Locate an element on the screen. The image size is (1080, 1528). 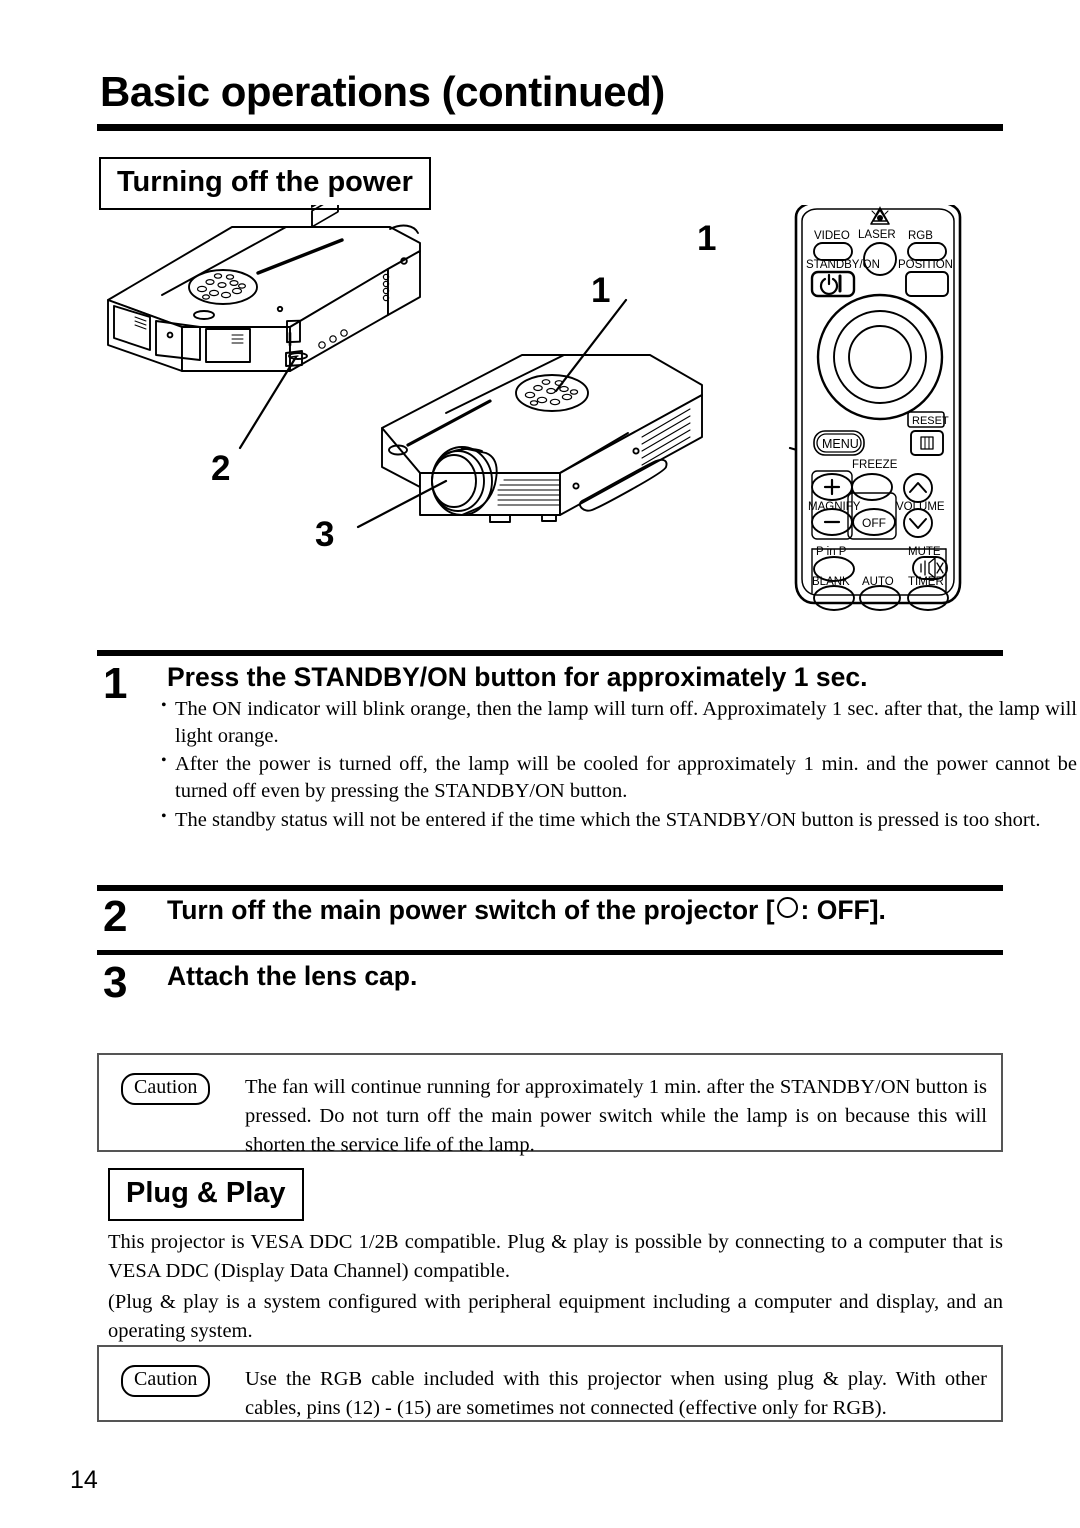
remote-label-reset: RESET is located at coordinates (930, 421).